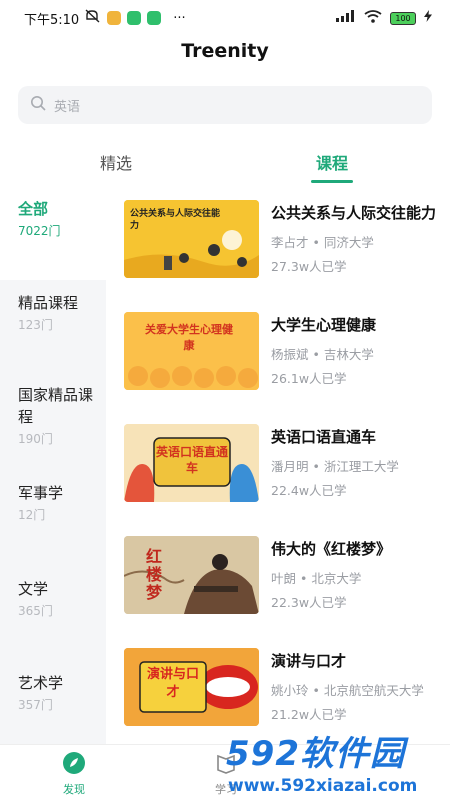 This screenshot has height=800, width=450. I want to click on thumbnail-caption: 英语口语直通车, so click(191, 460).